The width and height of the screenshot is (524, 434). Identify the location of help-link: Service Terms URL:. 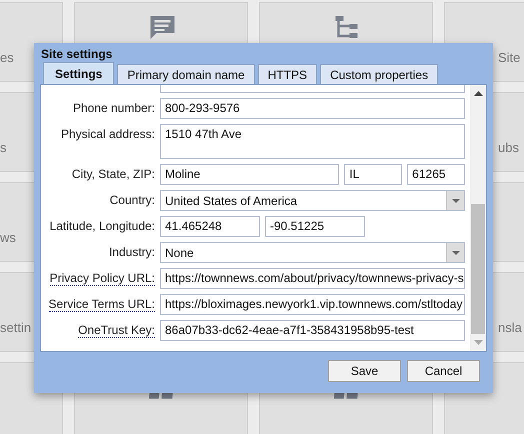
(101, 304).